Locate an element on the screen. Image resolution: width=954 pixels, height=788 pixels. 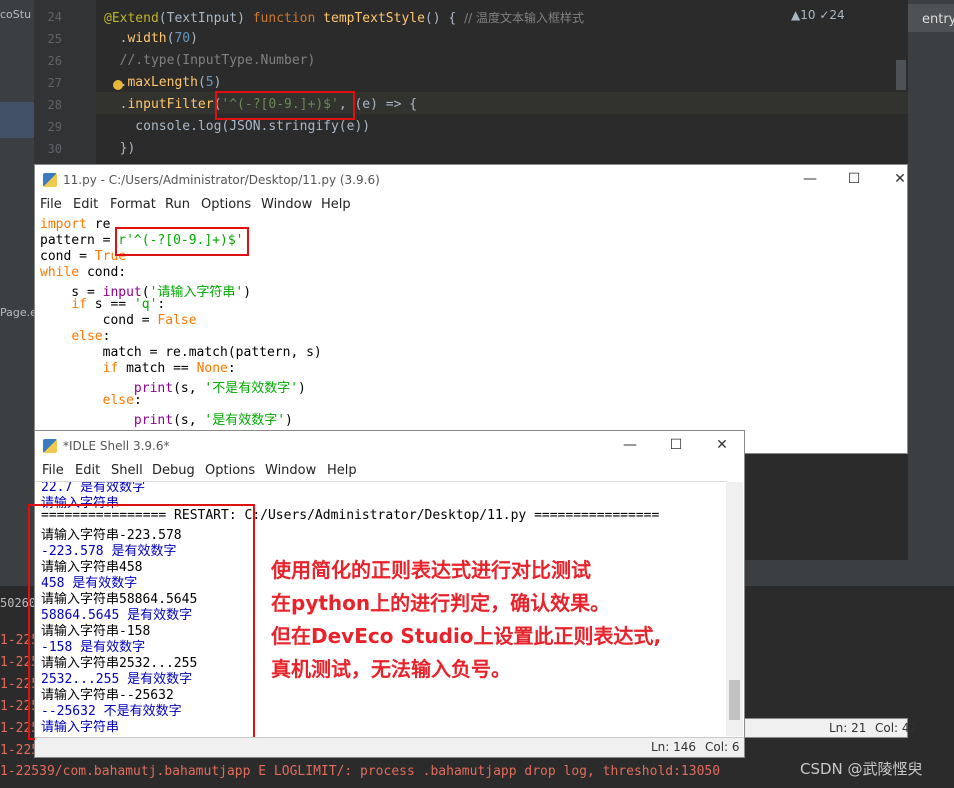
page-file-label: Page.e is located at coordinates (17, 312).